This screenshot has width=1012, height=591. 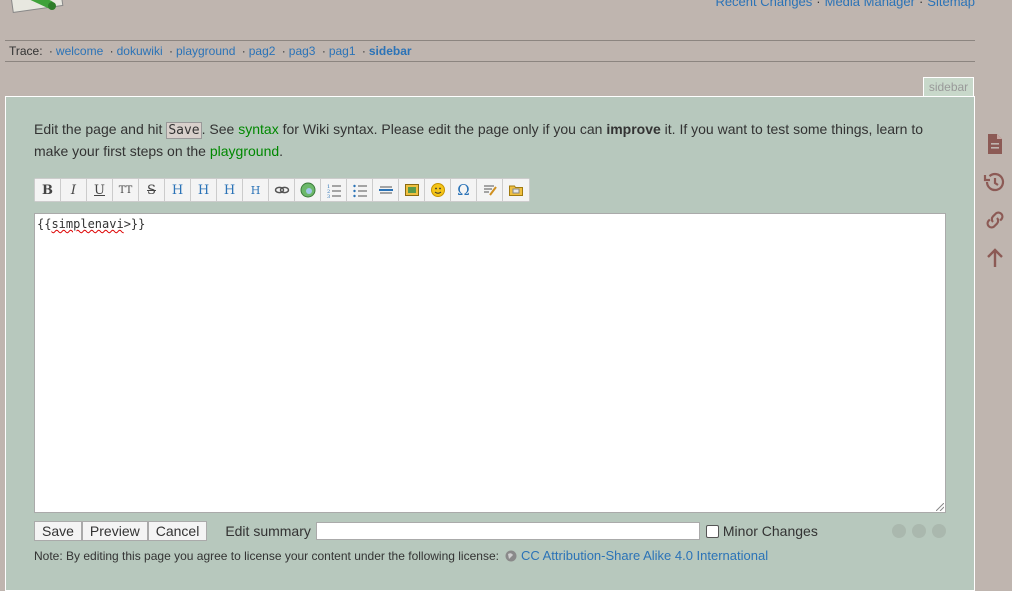 I want to click on intro-text: Edit the page and hit, so click(x=100, y=129).